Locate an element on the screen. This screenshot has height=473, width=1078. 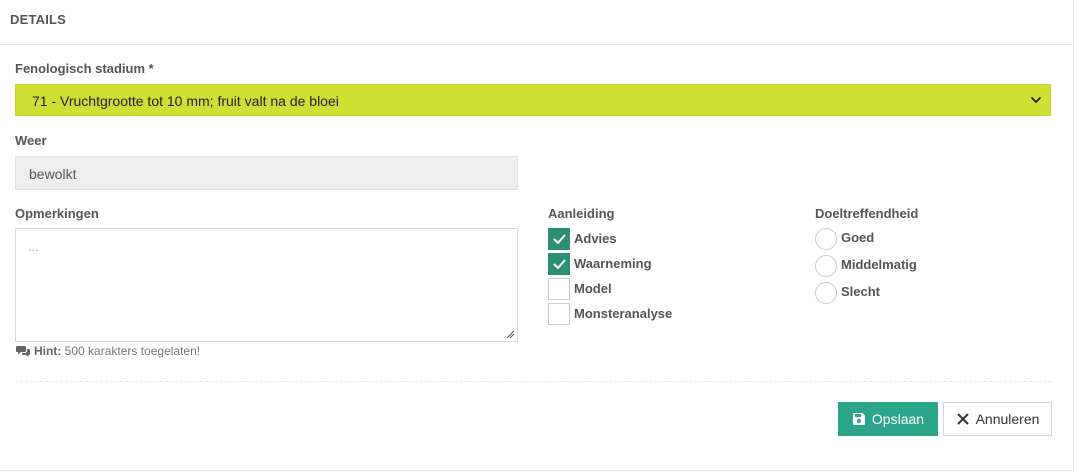
weather-label: Weer is located at coordinates (31, 140).